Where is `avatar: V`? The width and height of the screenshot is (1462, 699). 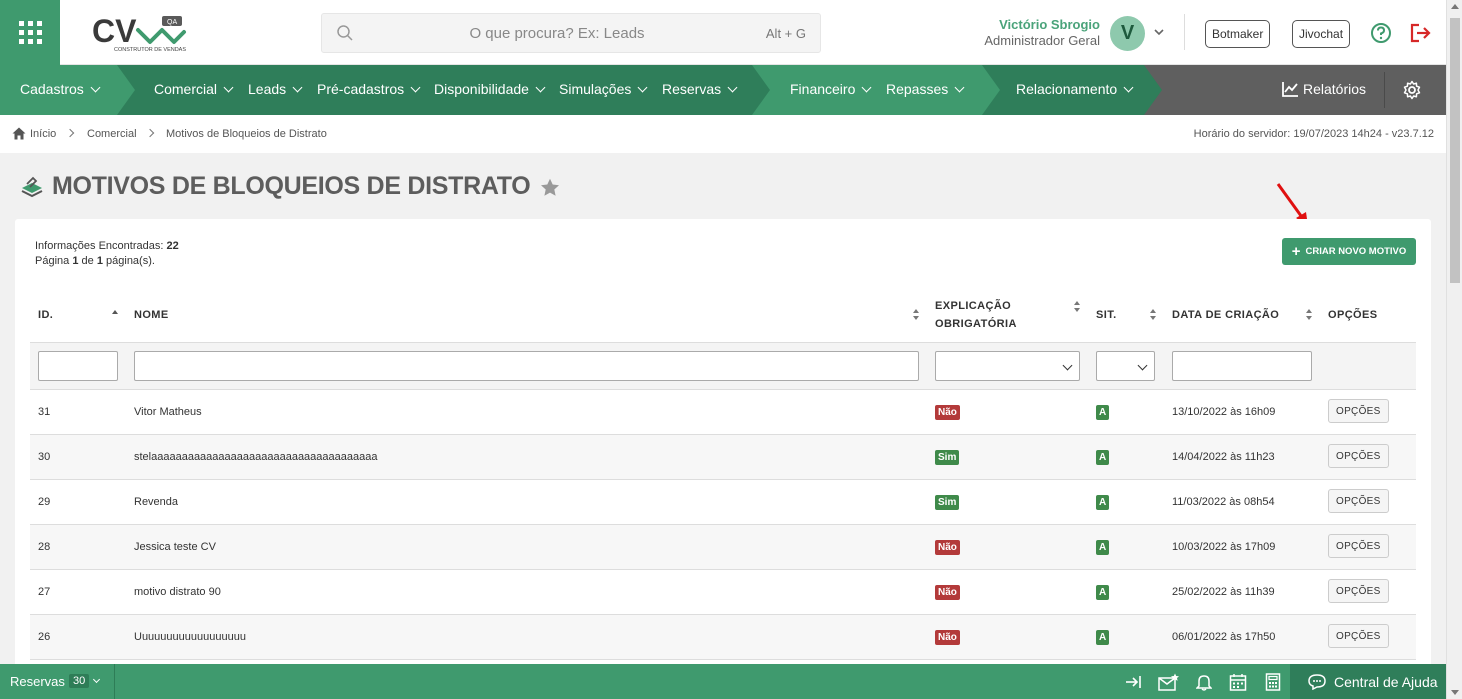 avatar: V is located at coordinates (1127, 33).